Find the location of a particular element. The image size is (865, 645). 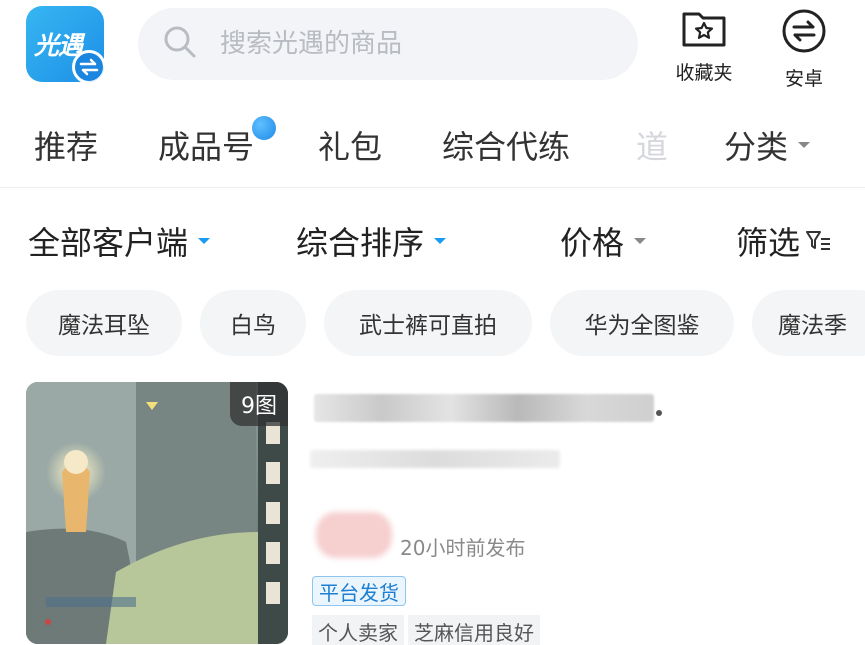

tag-chip: 魔法季 is located at coordinates (808, 323).